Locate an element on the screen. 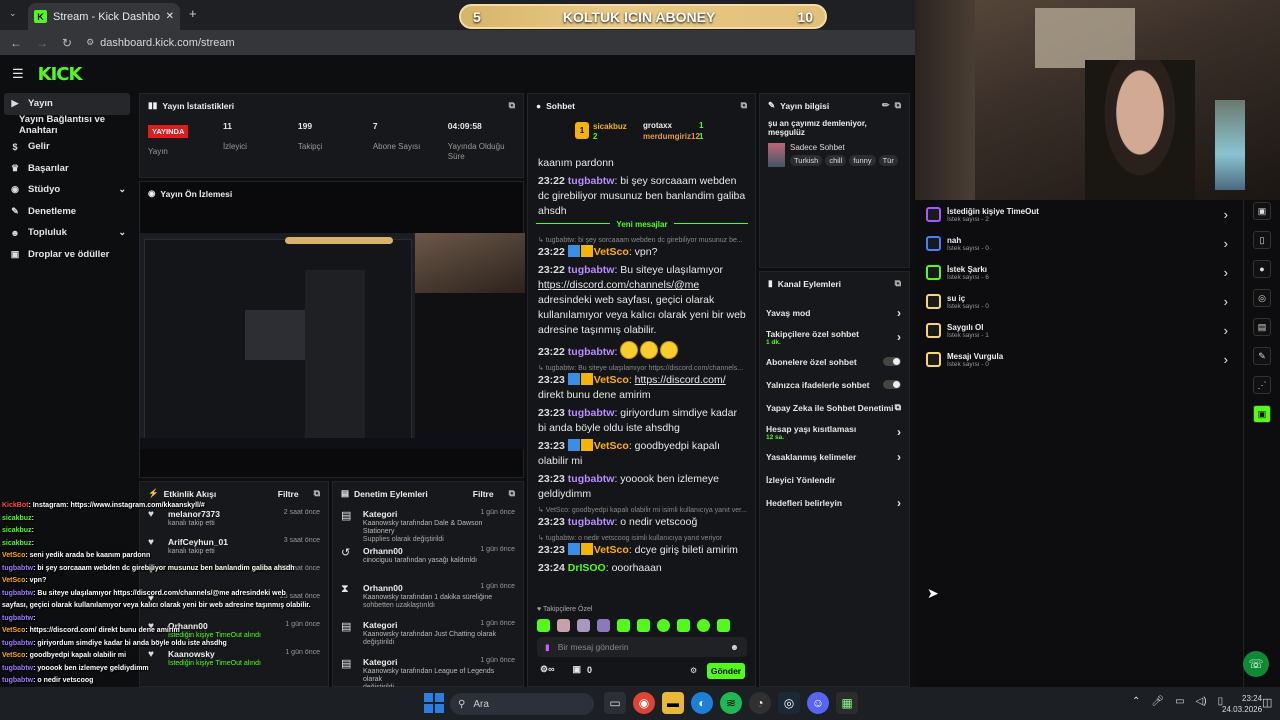 Image resolution: width=1280 pixels, height=720 pixels. channel-action-item: İzleyici Yönlendir is located at coordinates (834, 479).